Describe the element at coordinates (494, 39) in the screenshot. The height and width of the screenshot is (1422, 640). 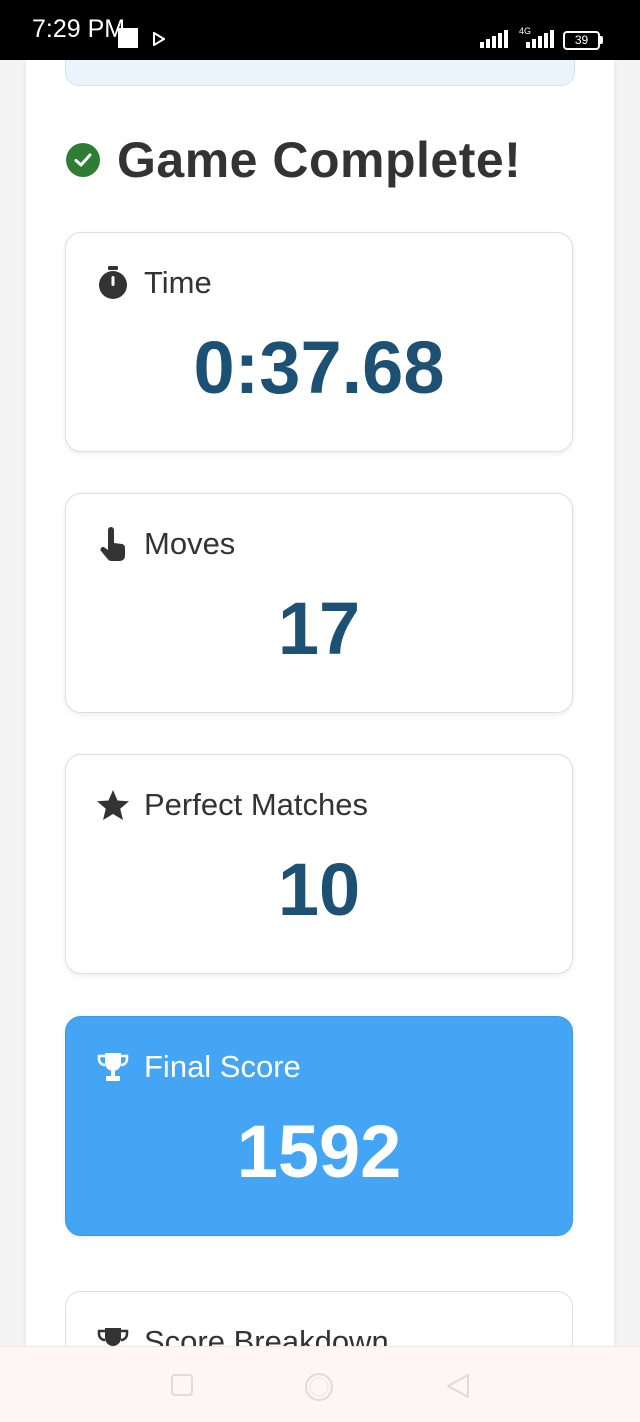
I see `signal-icon` at that location.